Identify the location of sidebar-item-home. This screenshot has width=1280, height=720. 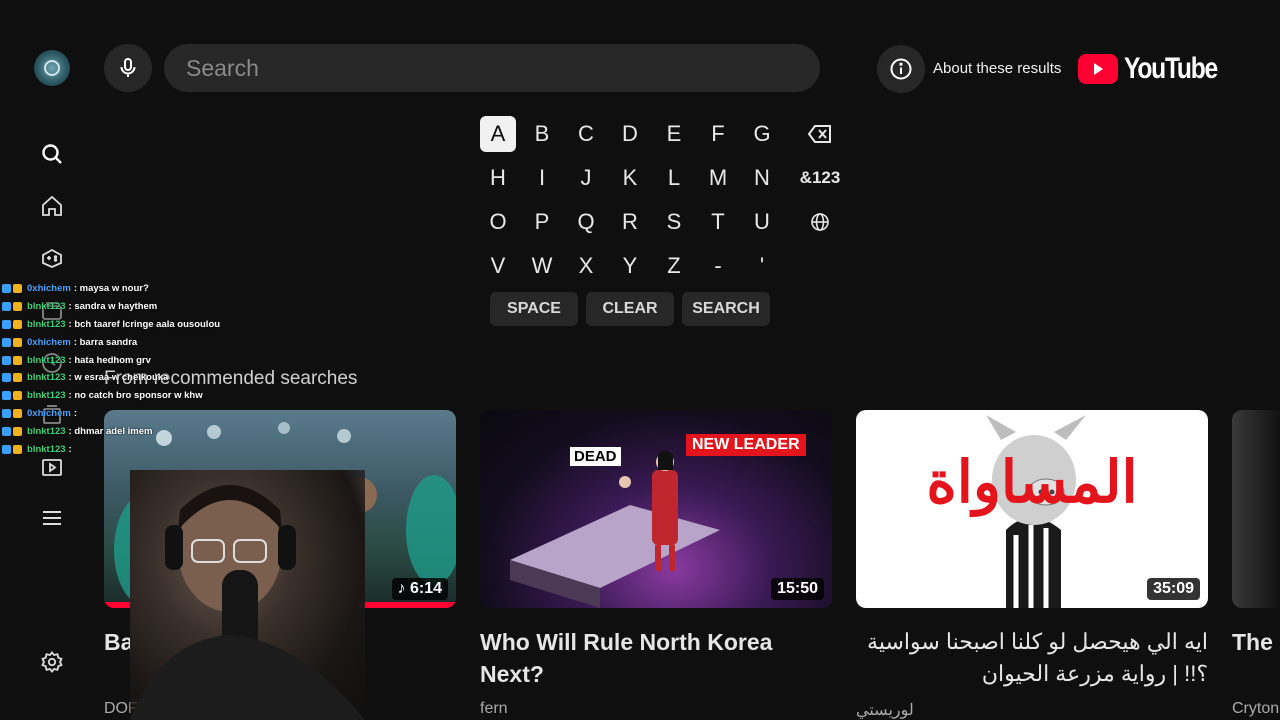
(52, 206).